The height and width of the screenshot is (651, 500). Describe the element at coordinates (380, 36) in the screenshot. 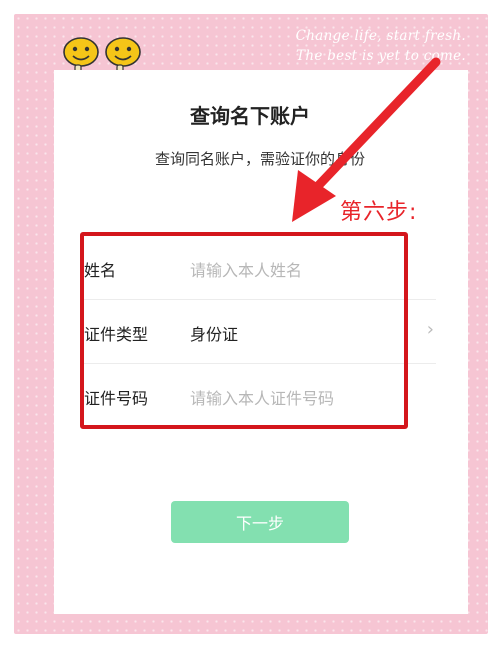

I see `tagline-line-1: Change life, start fresh.` at that location.